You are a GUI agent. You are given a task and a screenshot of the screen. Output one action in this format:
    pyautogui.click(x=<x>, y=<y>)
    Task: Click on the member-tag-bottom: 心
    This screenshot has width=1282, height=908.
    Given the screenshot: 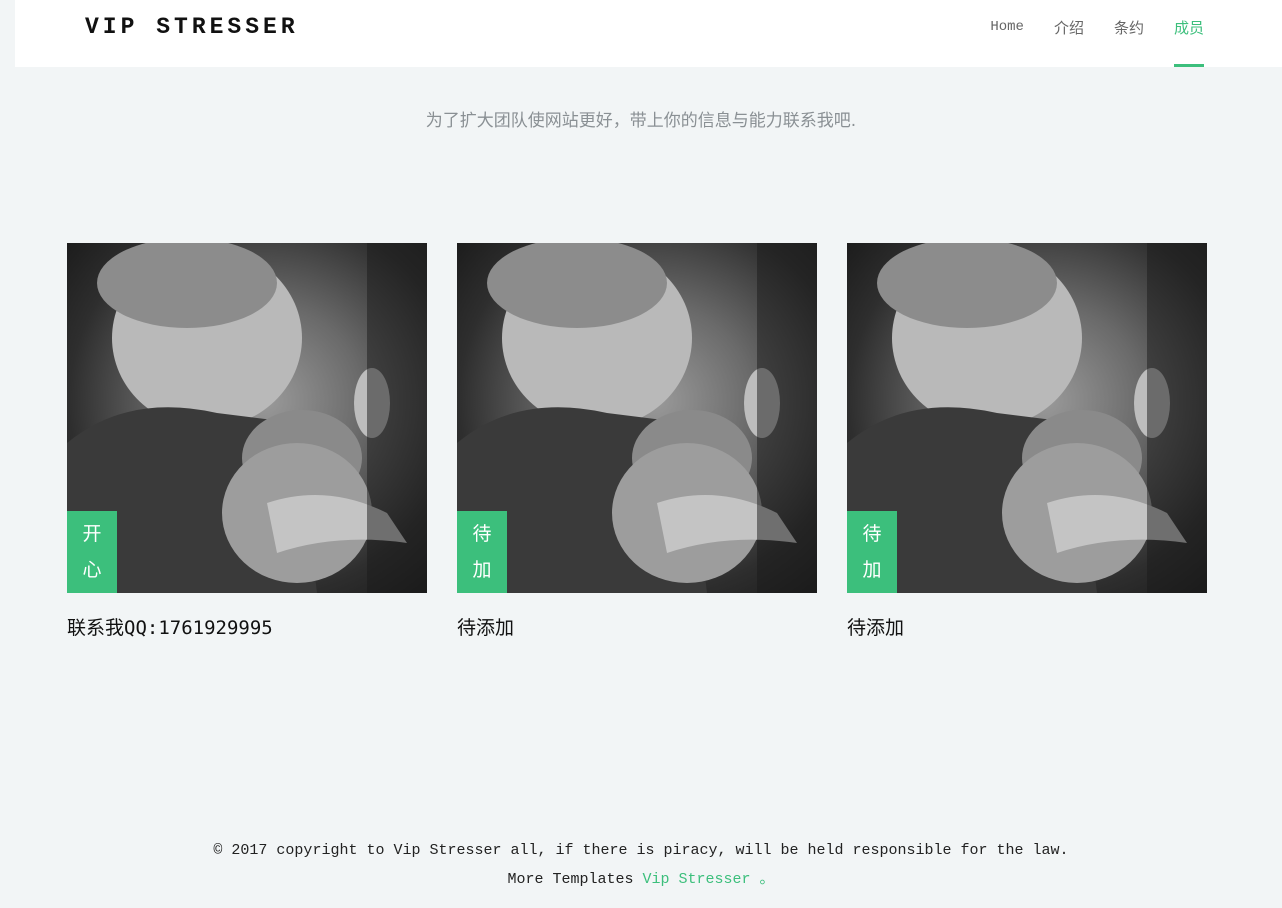 What is the action you would take?
    pyautogui.click(x=92, y=570)
    